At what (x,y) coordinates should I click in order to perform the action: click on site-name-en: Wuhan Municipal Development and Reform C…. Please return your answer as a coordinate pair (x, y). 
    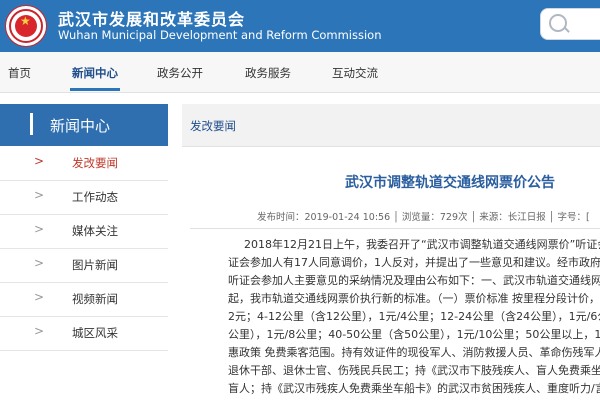
    Looking at the image, I should click on (220, 35).